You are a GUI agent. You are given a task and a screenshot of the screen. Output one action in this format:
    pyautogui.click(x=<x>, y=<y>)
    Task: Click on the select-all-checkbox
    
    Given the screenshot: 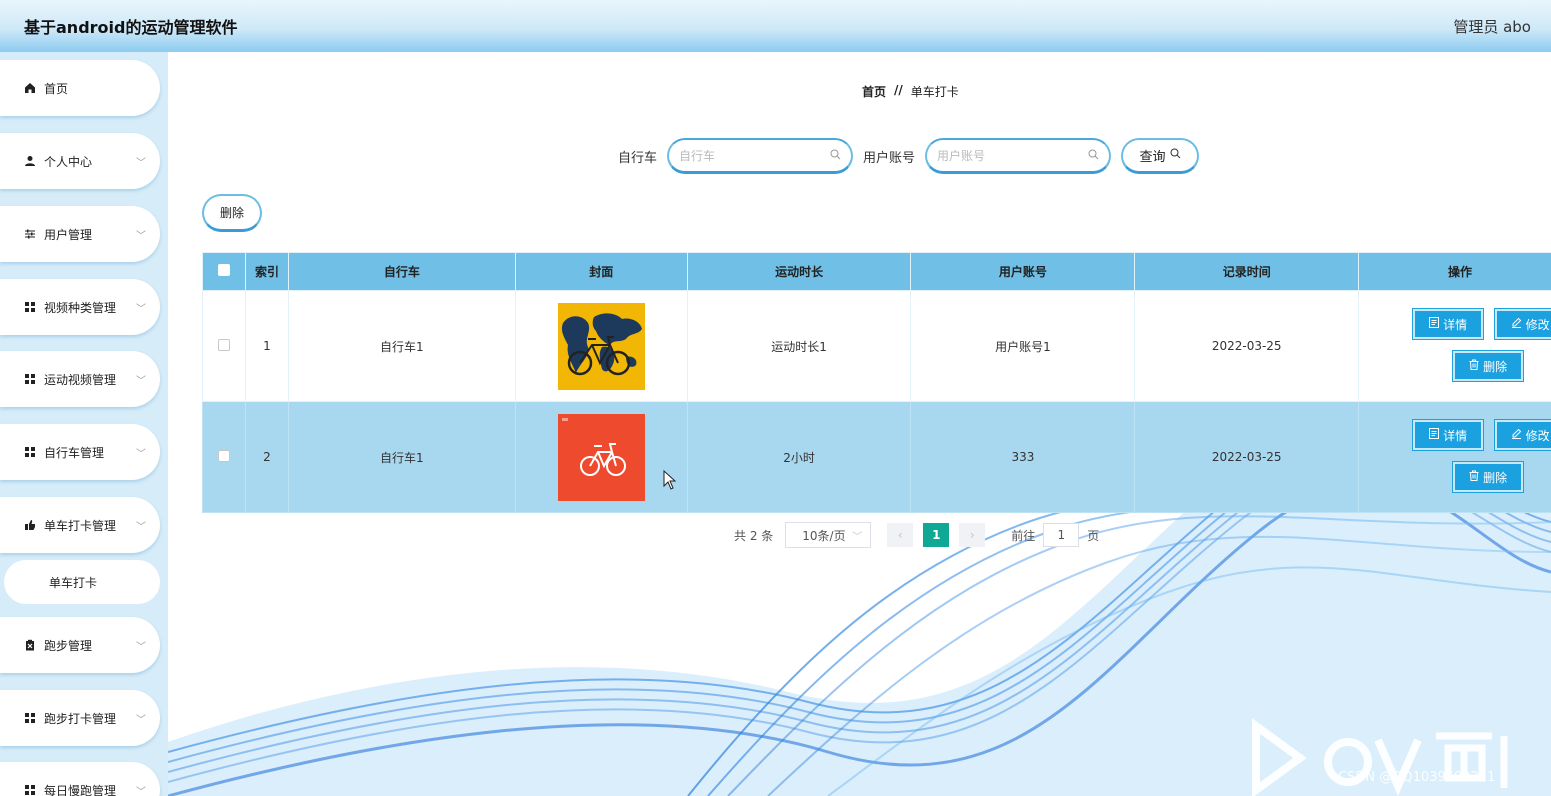 What is the action you would take?
    pyautogui.click(x=223, y=270)
    